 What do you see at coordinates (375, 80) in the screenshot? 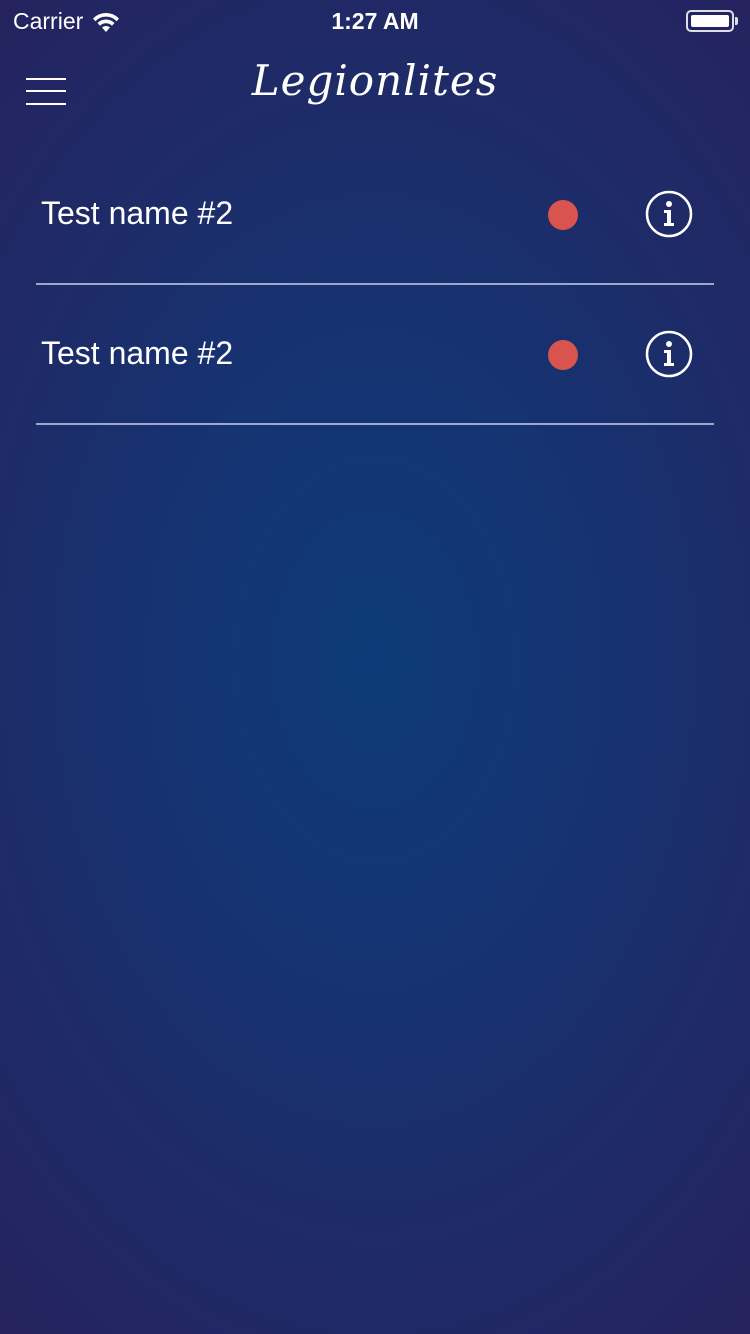
I see `app-logo-title: Legionlites` at bounding box center [375, 80].